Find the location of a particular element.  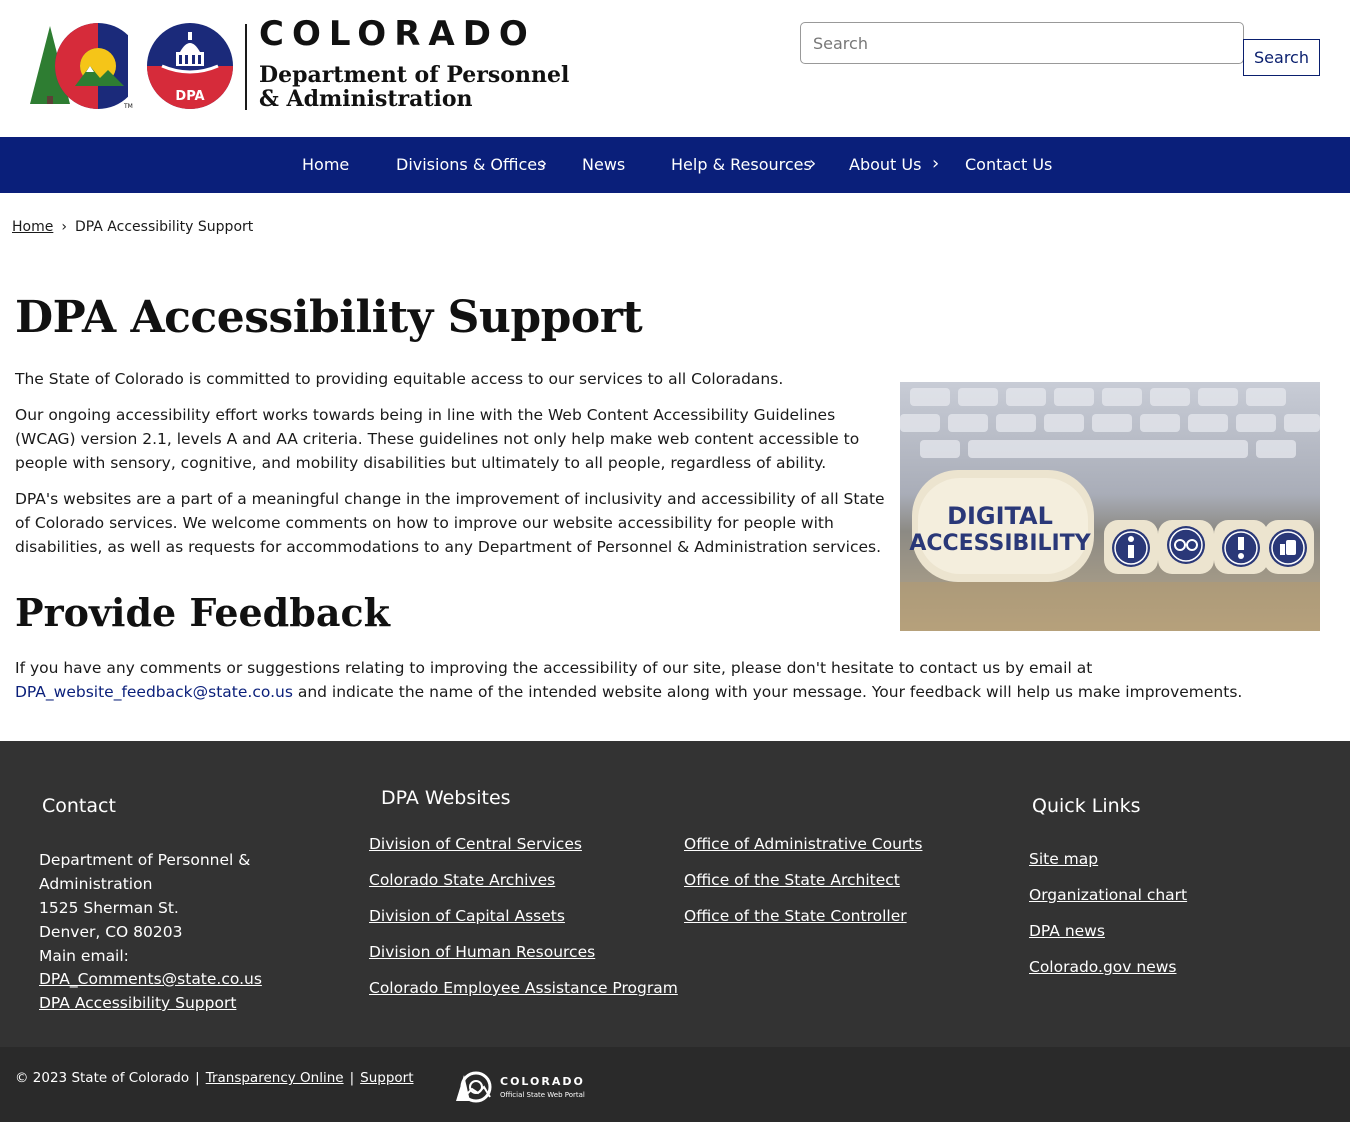

colorado-portal-logo-icon: COLORADO Official State Web Portal is located at coordinates (524, 1087).